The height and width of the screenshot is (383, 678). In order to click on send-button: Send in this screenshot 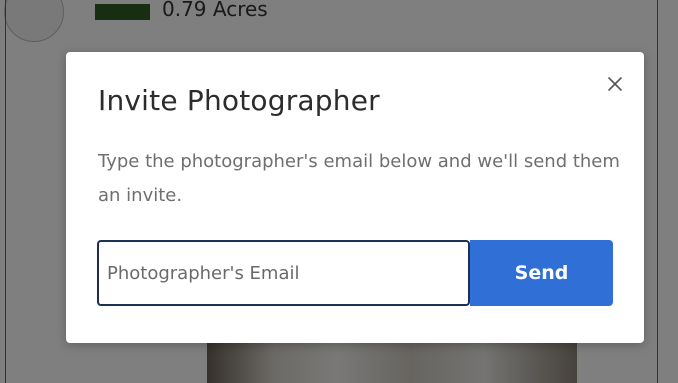, I will do `click(541, 273)`.